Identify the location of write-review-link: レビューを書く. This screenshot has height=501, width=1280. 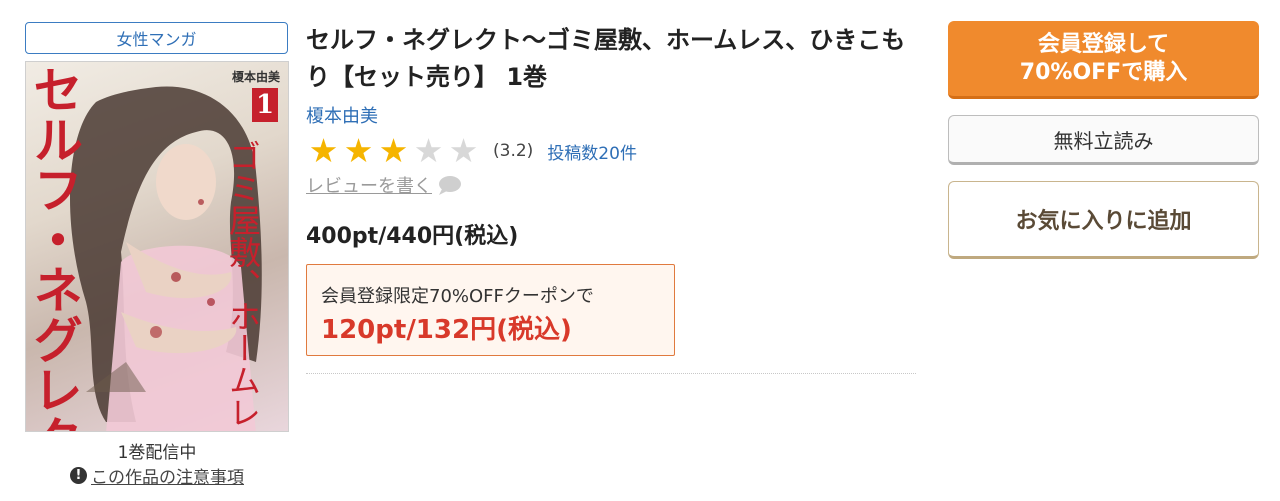
(384, 185).